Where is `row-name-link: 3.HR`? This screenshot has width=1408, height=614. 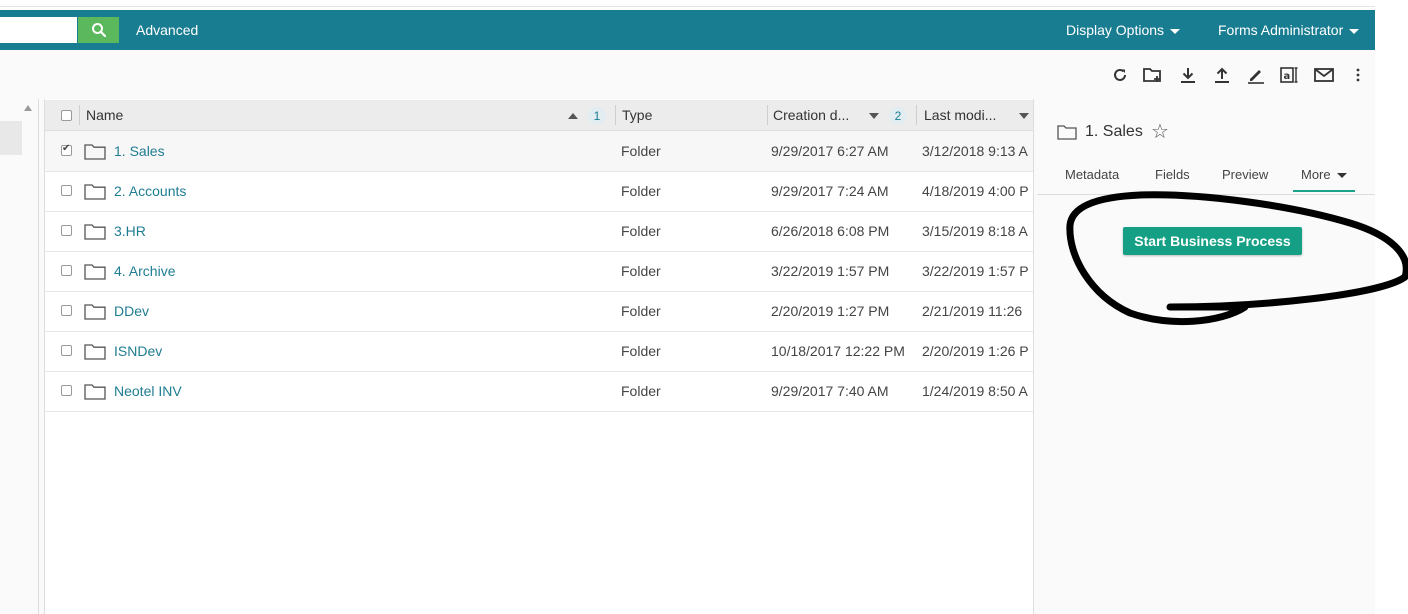
row-name-link: 3.HR is located at coordinates (130, 231).